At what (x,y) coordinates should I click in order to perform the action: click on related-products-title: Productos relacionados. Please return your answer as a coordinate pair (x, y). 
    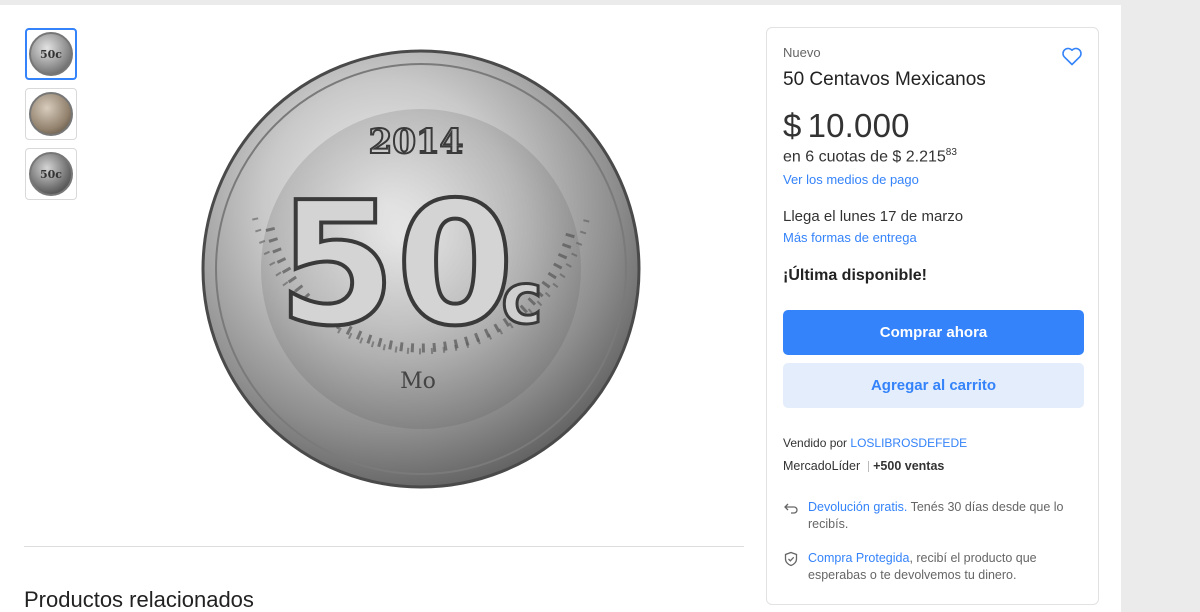
    Looking at the image, I should click on (139, 599).